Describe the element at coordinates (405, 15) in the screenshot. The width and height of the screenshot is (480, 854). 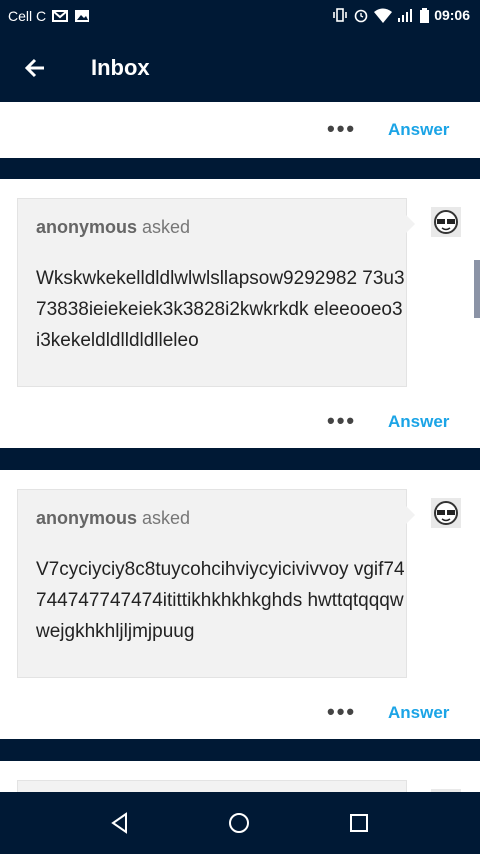
I see `signal-icon` at that location.